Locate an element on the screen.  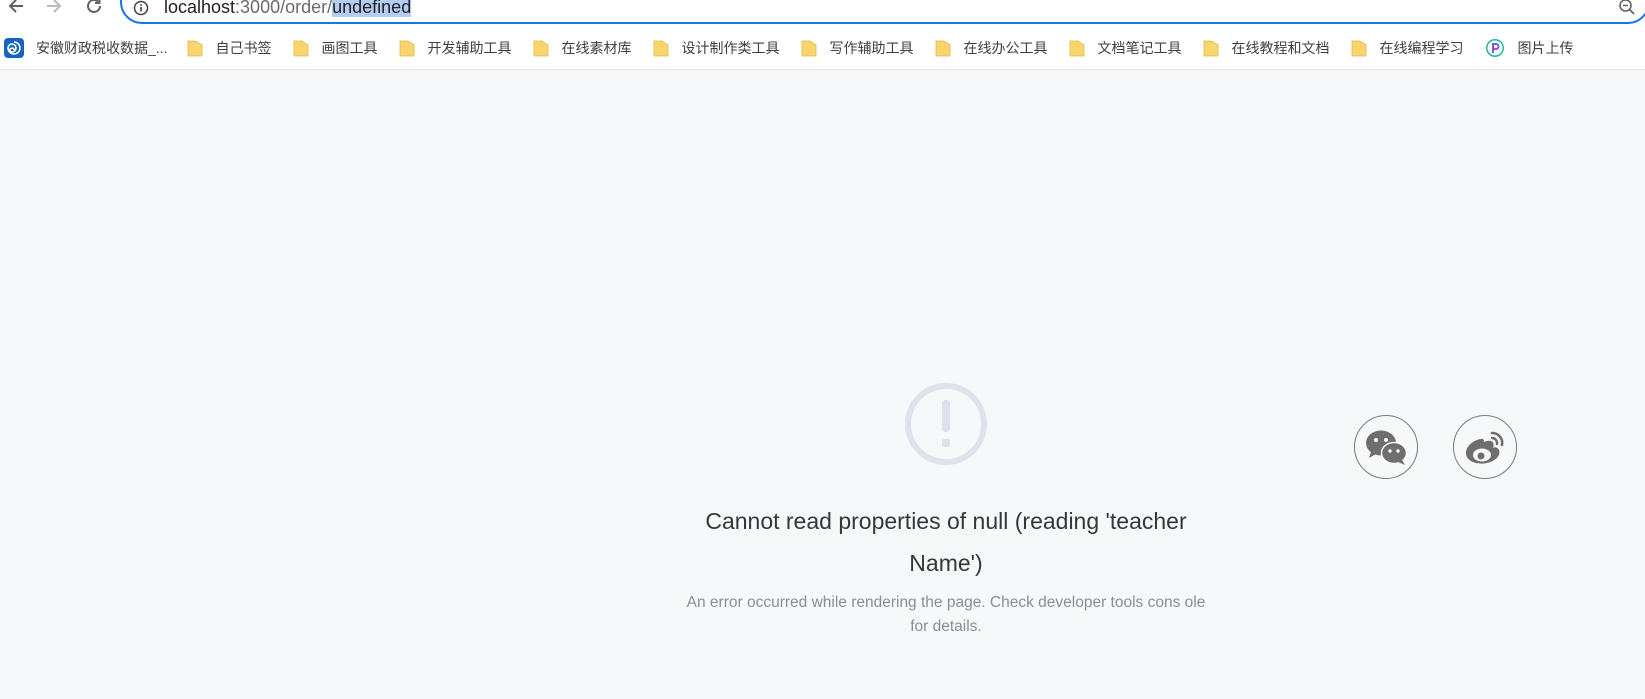
weibo-icon is located at coordinates (1484, 447).